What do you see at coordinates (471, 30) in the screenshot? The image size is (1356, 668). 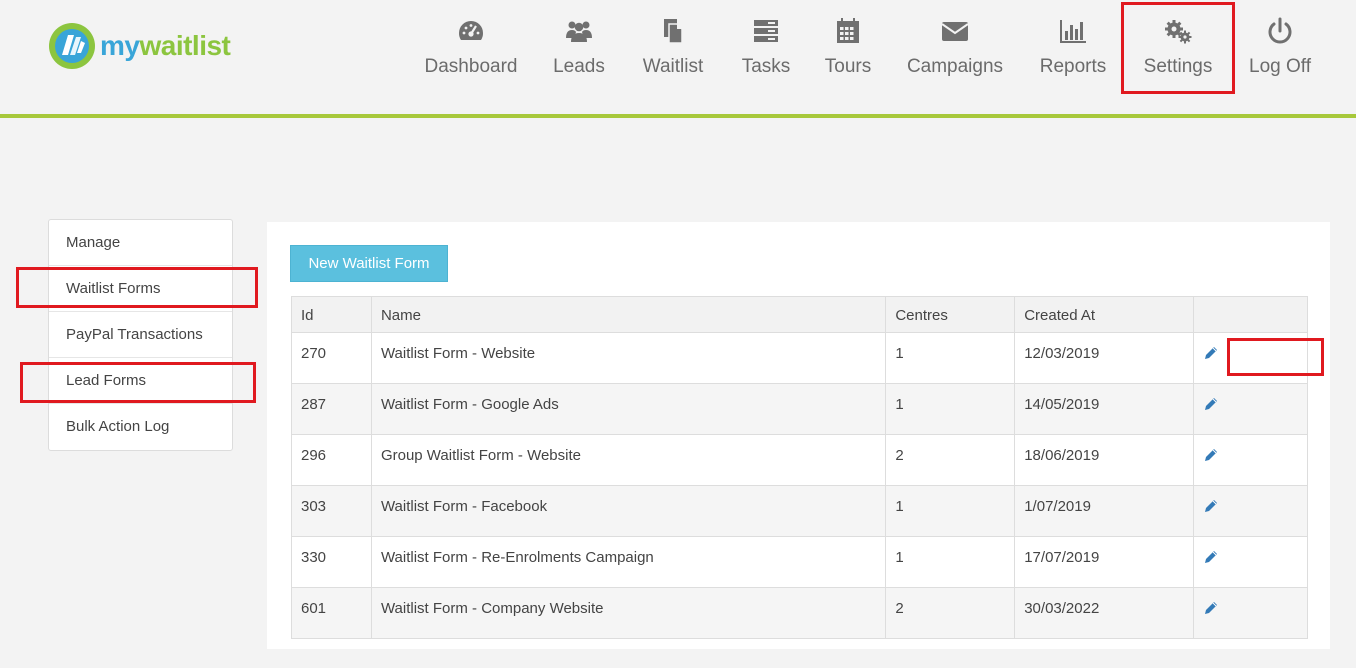 I see `dashboard-icon` at bounding box center [471, 30].